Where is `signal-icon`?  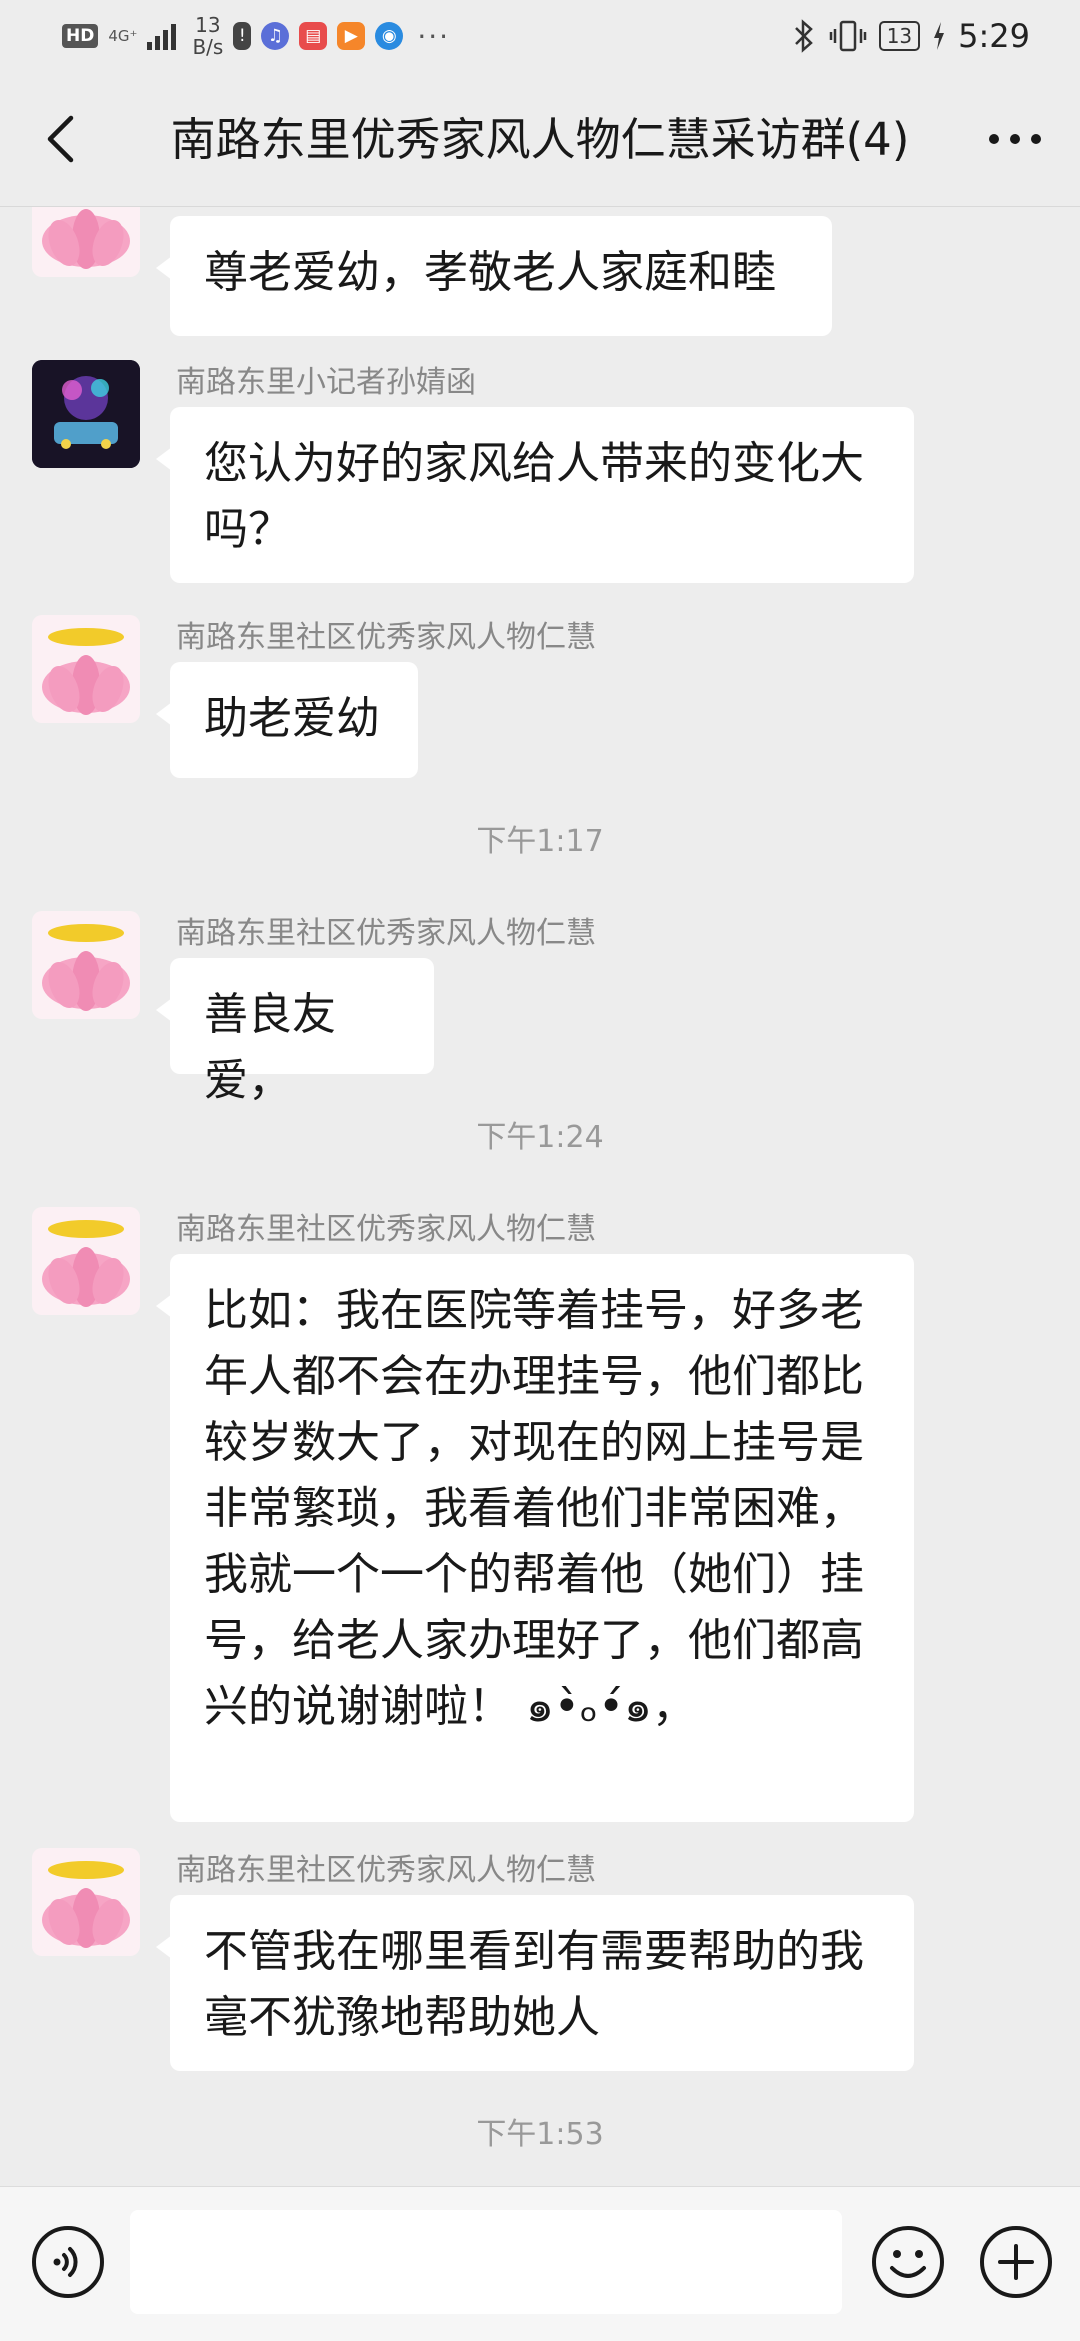
signal-icon is located at coordinates (162, 36).